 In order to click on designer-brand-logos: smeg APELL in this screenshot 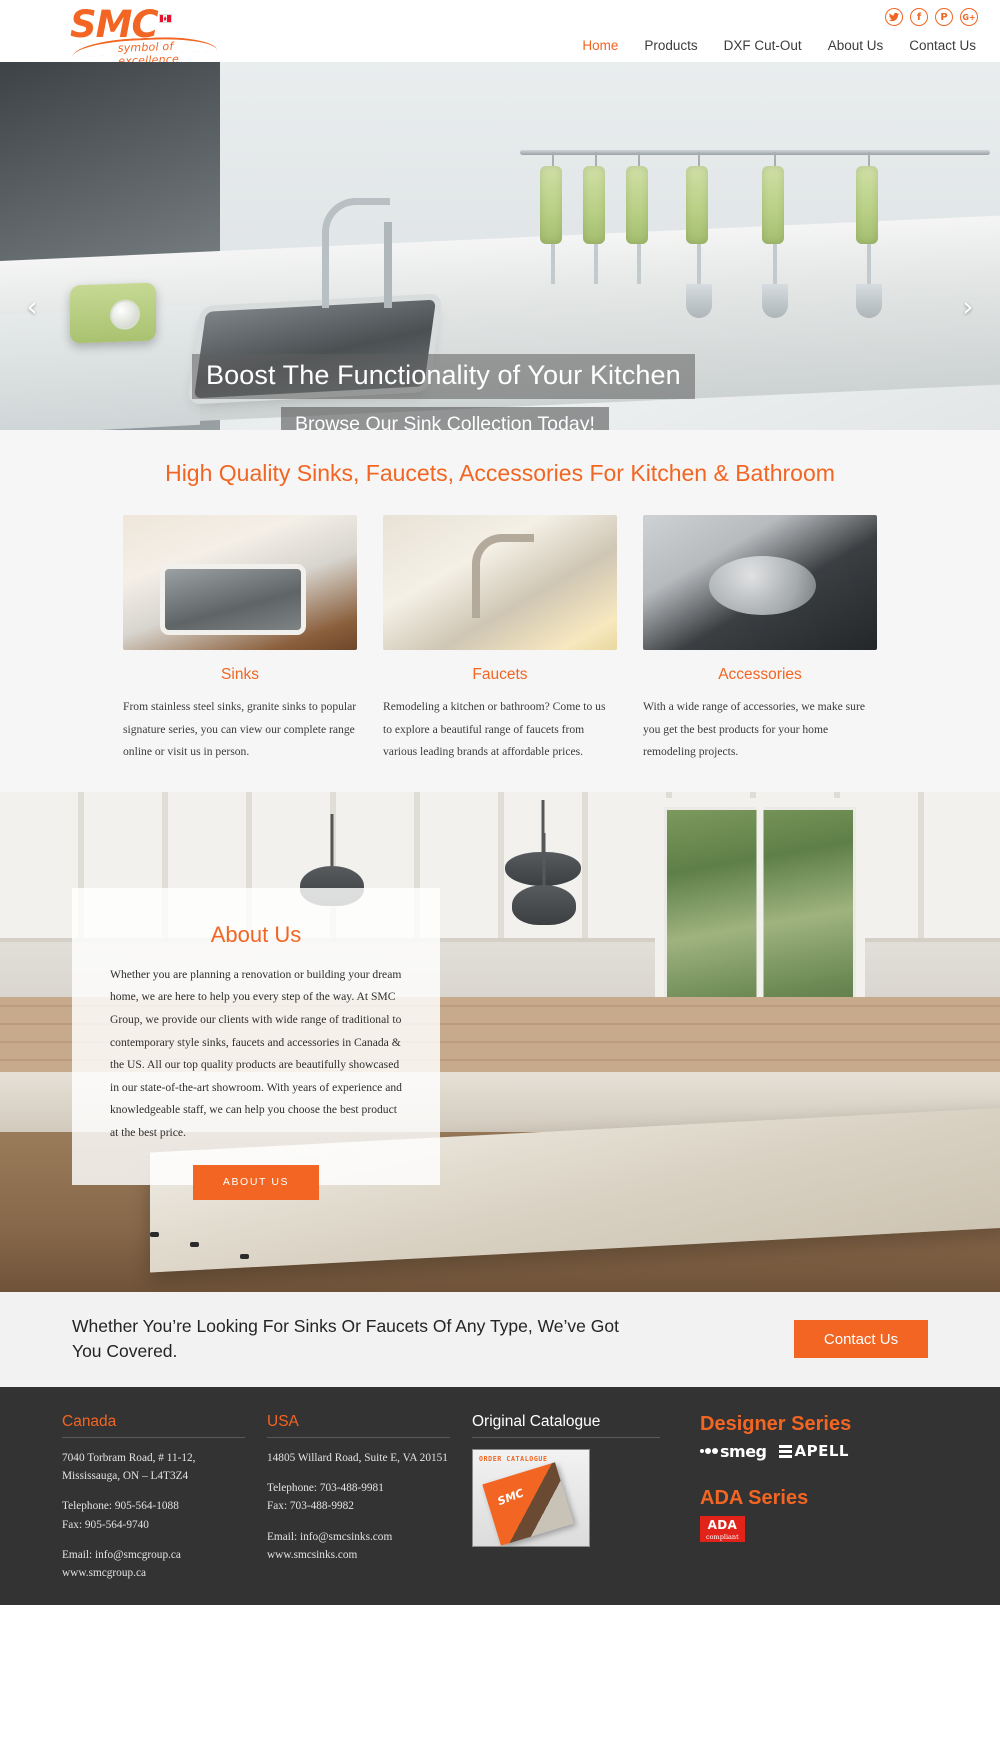, I will do `click(780, 1451)`.